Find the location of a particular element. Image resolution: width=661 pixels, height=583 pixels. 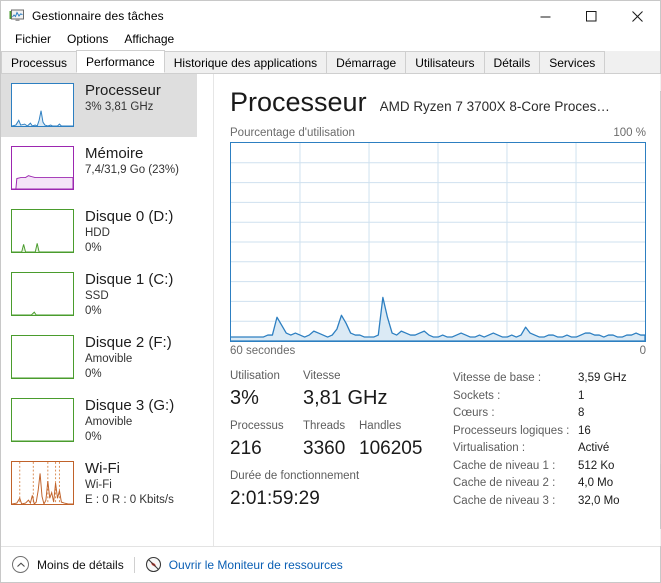

task-manager-icon is located at coordinates (17, 16).